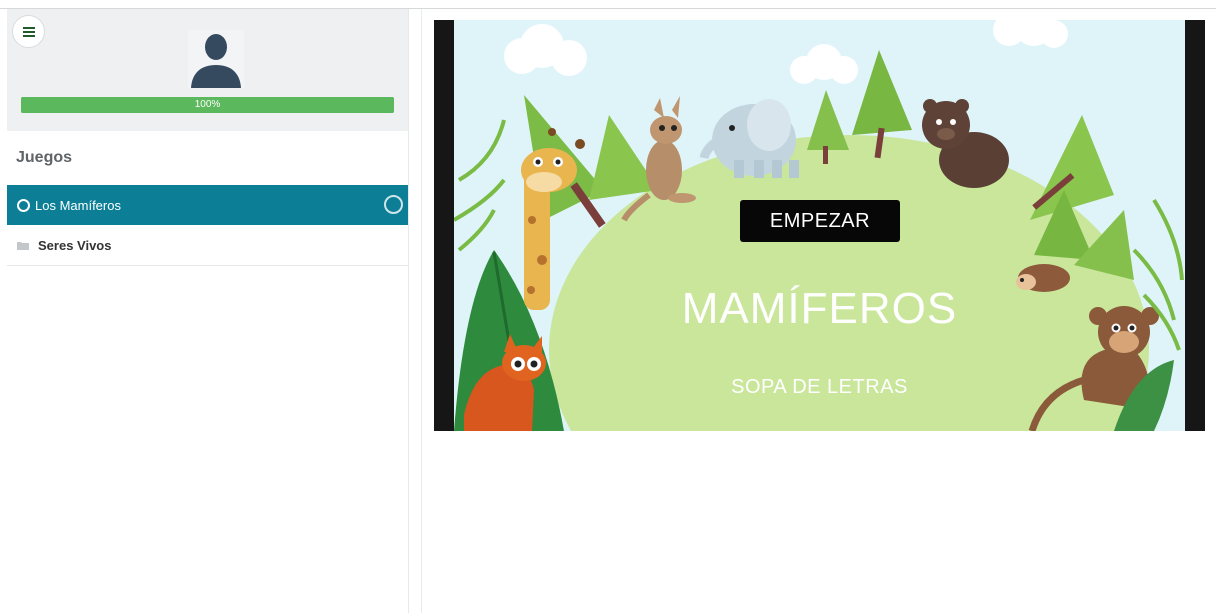 This screenshot has height=613, width=1216. Describe the element at coordinates (393, 204) in the screenshot. I see `status-ring-icon` at that location.